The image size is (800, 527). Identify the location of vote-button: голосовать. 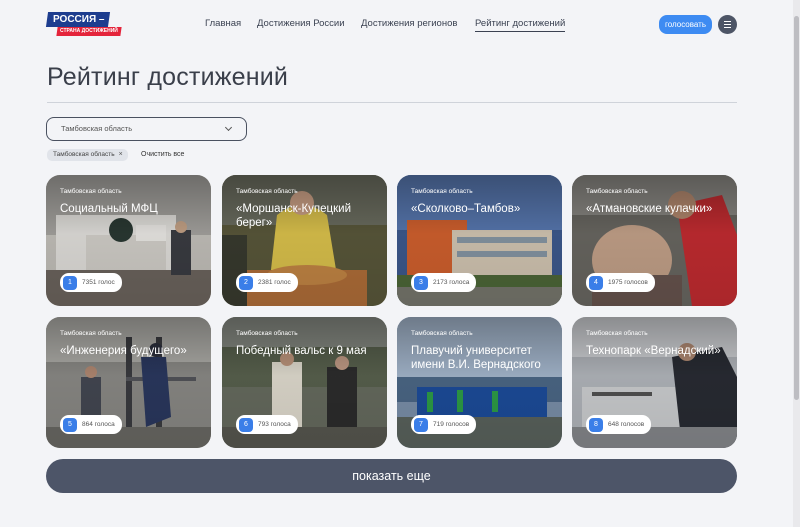
(685, 24).